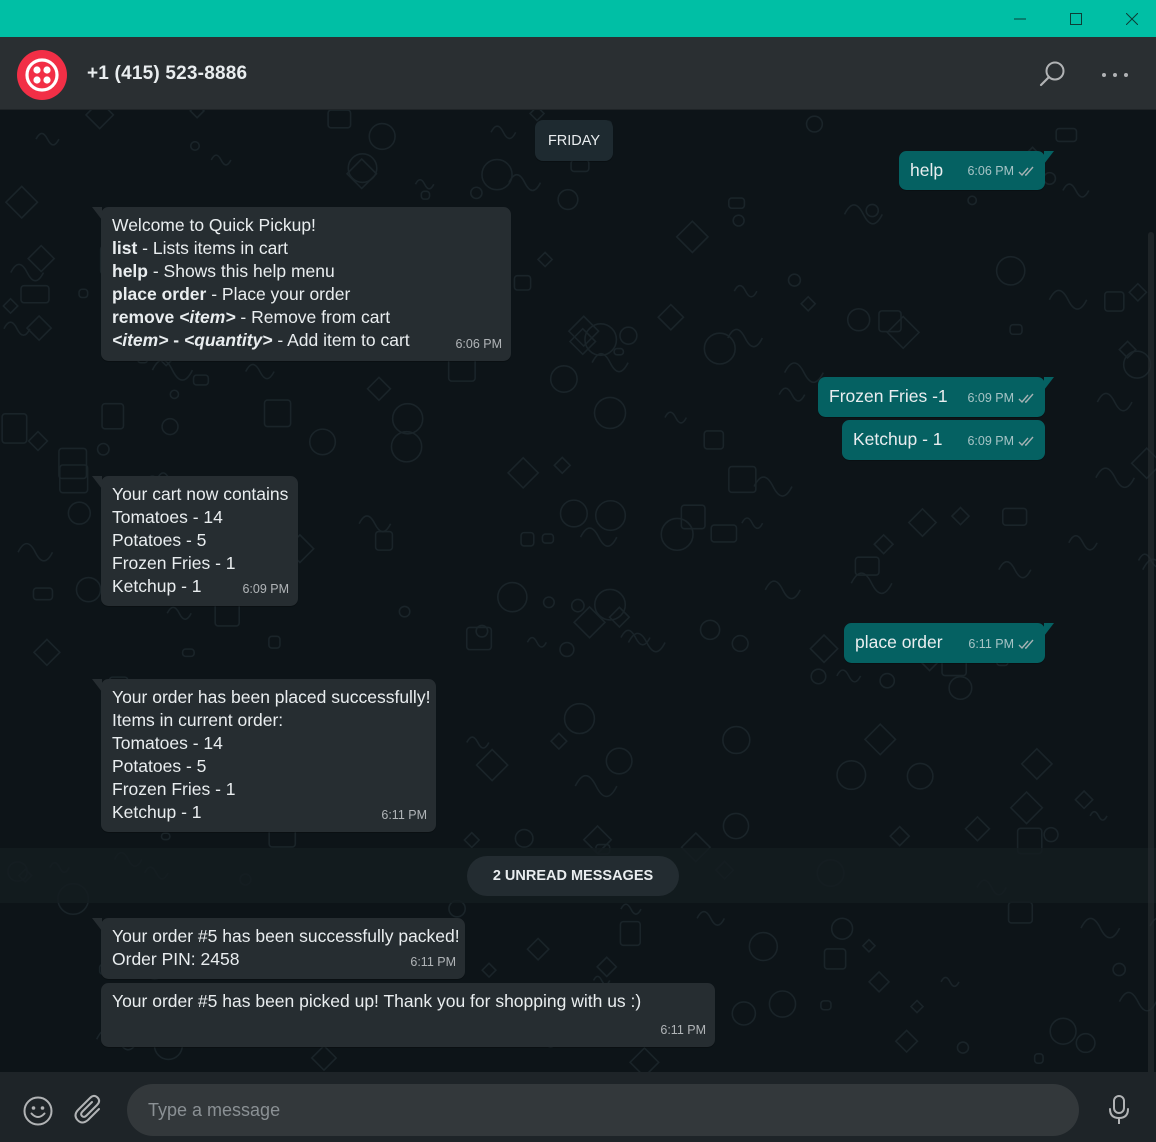 The image size is (1156, 1142). Describe the element at coordinates (38, 1111) in the screenshot. I see `emoji-button` at that location.